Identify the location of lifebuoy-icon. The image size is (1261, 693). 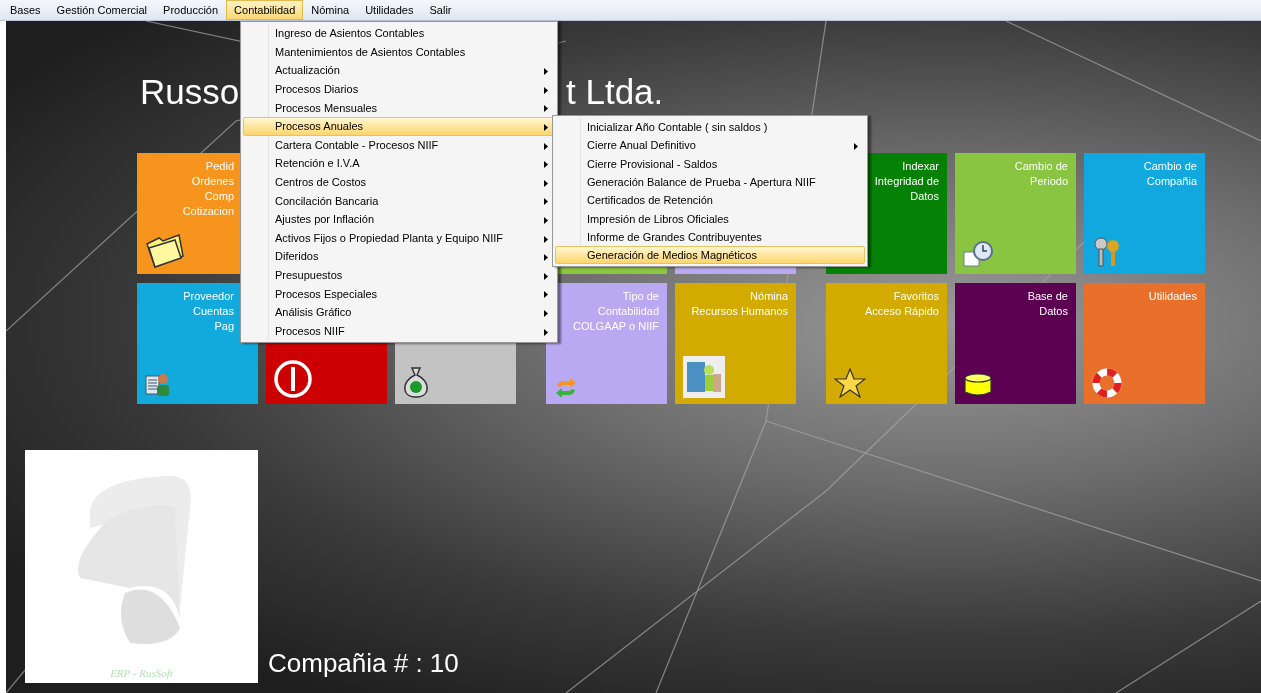
(1107, 383).